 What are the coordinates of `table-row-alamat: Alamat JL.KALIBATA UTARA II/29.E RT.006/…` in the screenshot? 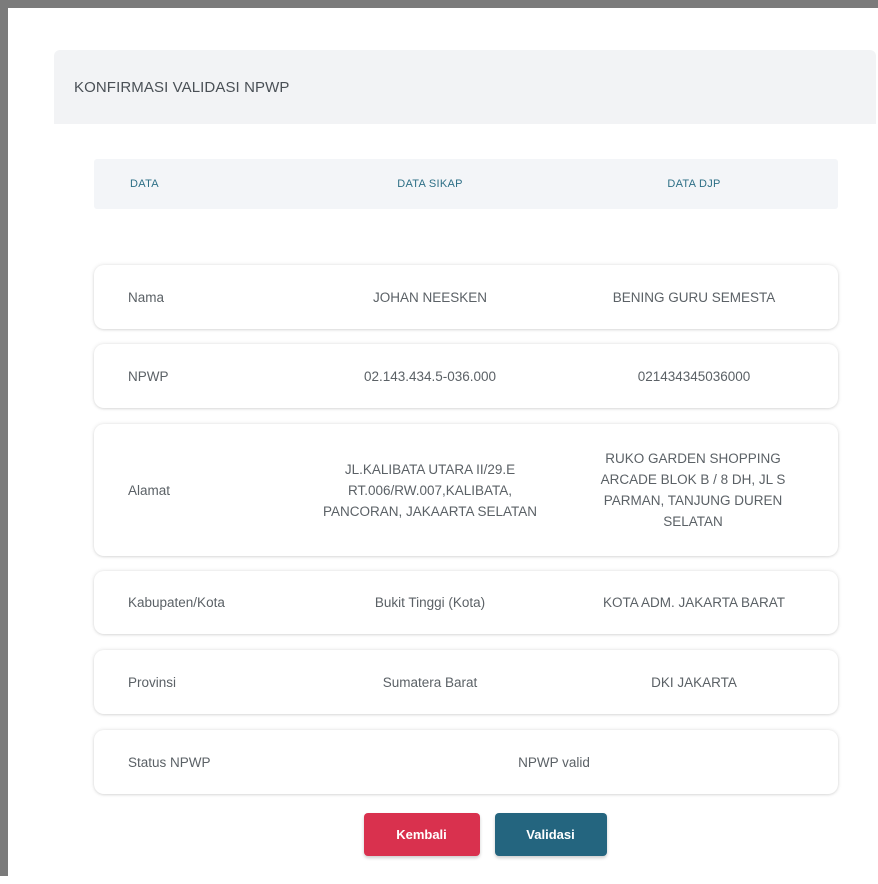 It's located at (466, 490).